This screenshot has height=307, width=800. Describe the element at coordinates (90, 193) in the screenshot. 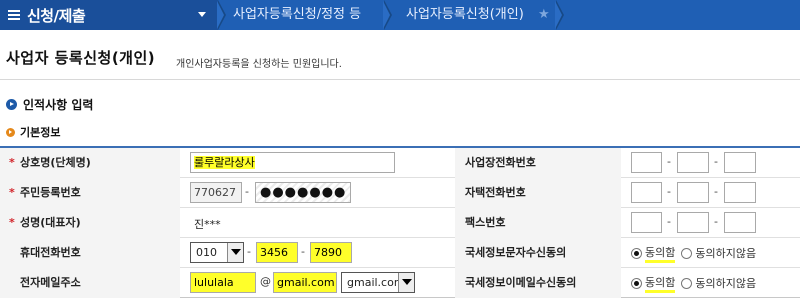

I see `resident-number-label: * 주민등록번호` at that location.